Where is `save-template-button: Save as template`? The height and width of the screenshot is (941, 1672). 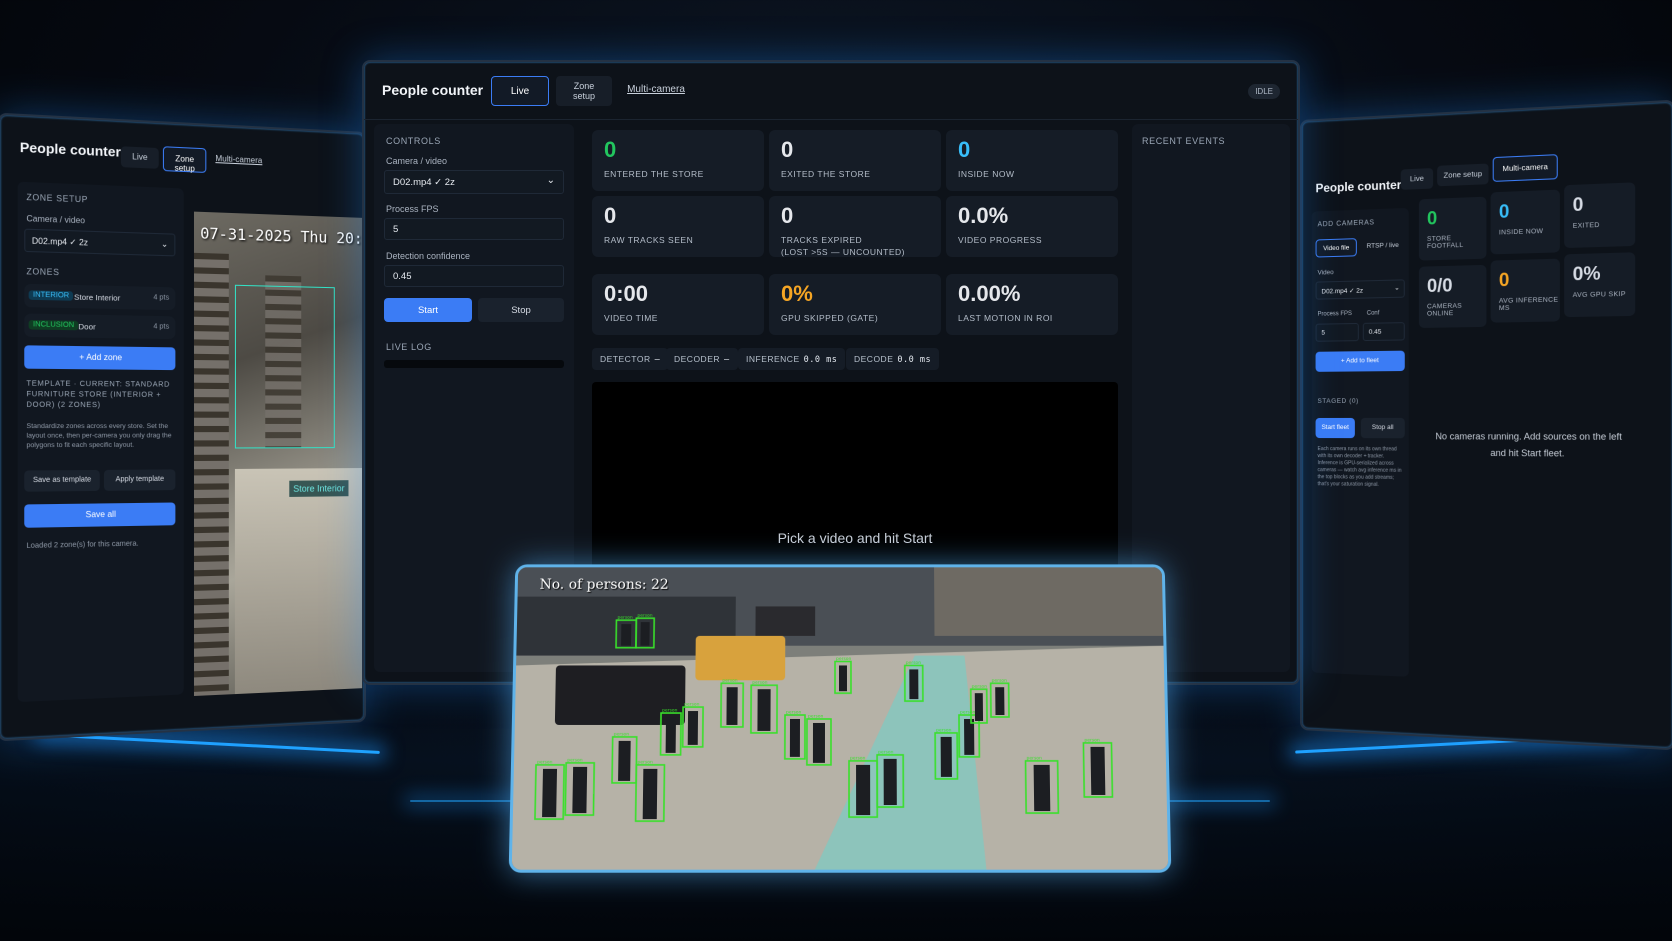 save-template-button: Save as template is located at coordinates (62, 480).